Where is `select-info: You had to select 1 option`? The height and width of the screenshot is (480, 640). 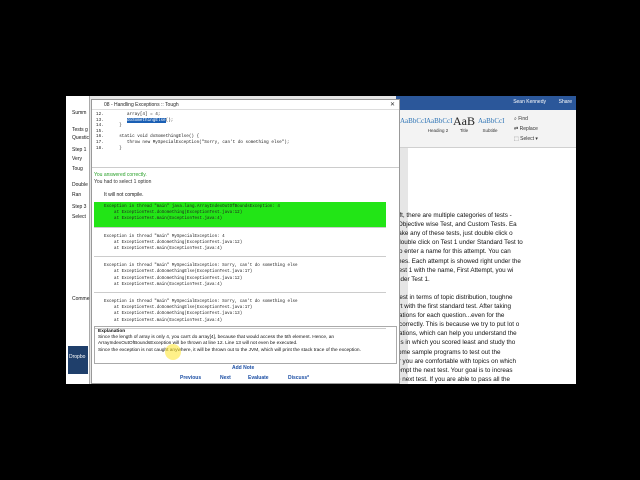 select-info: You had to select 1 option is located at coordinates (123, 182).